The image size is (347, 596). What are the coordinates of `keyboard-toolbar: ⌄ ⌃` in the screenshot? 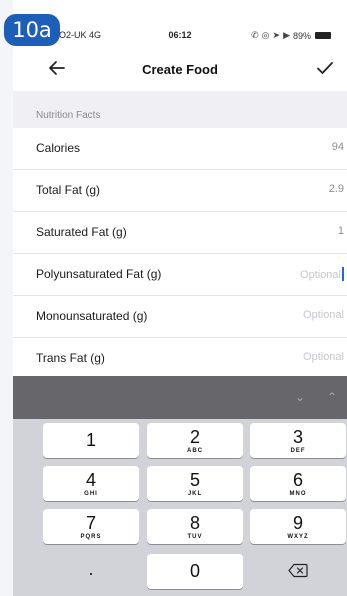 It's located at (180, 397).